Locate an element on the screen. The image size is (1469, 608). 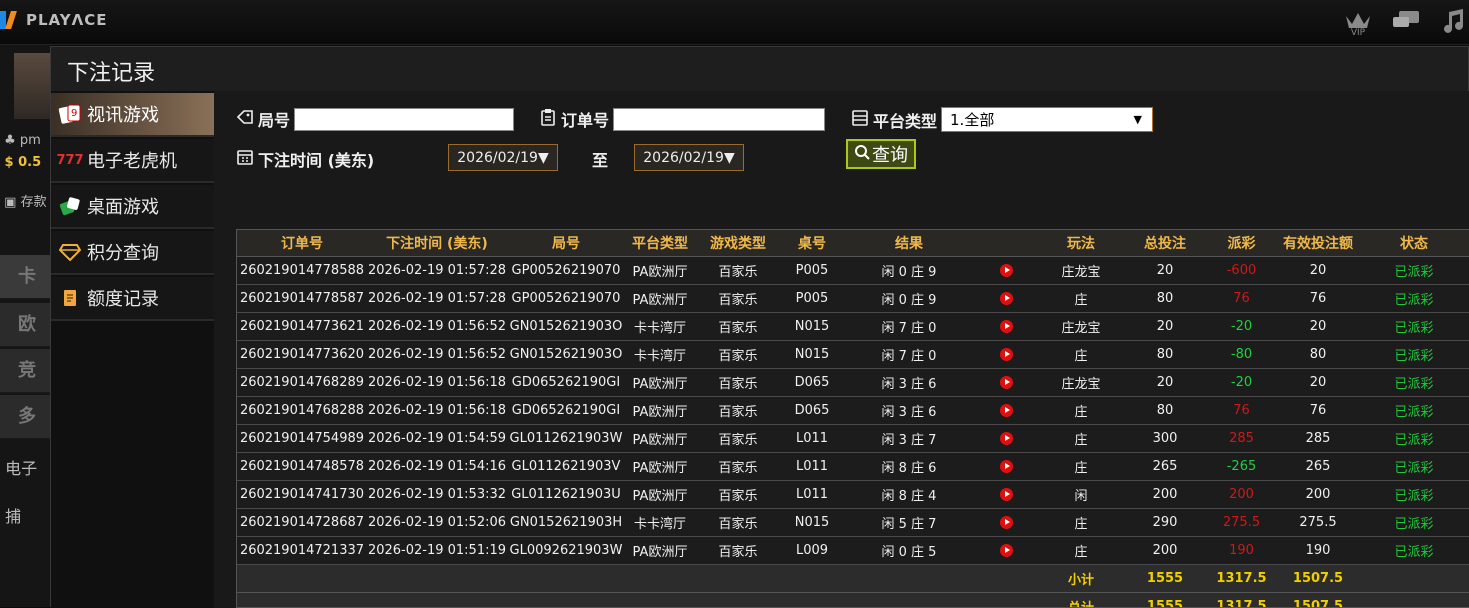
table-no-cell: L009 is located at coordinates (812, 551).